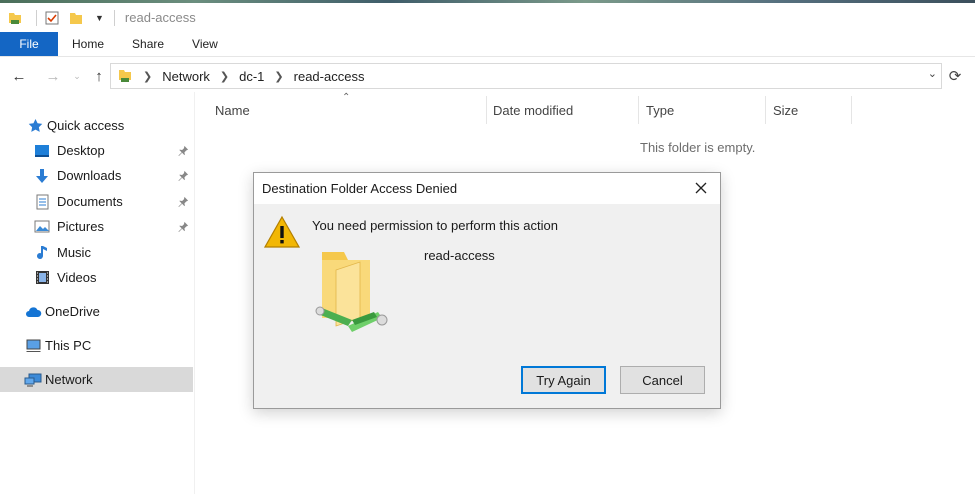 This screenshot has width=975, height=494. What do you see at coordinates (80, 226) in the screenshot?
I see `sidebar-item-label: Pictures` at bounding box center [80, 226].